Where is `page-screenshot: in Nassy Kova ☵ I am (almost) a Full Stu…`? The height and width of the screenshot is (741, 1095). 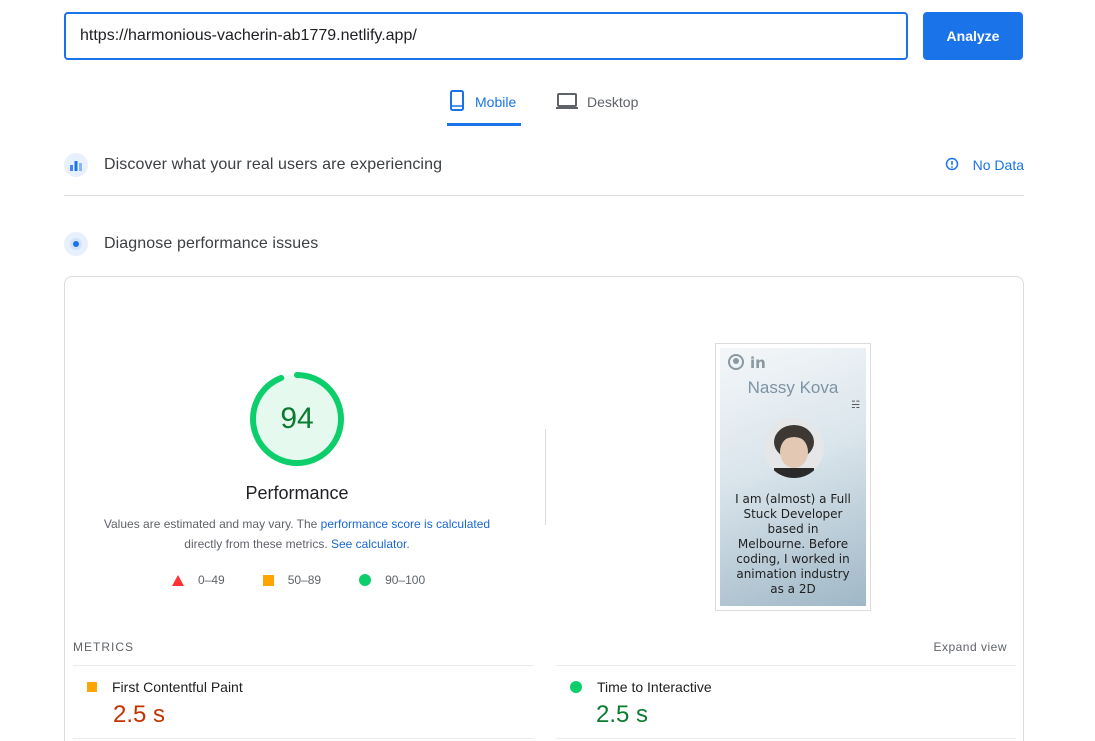
page-screenshot: in Nassy Kova ☵ I am (almost) a Full Stu… is located at coordinates (793, 477).